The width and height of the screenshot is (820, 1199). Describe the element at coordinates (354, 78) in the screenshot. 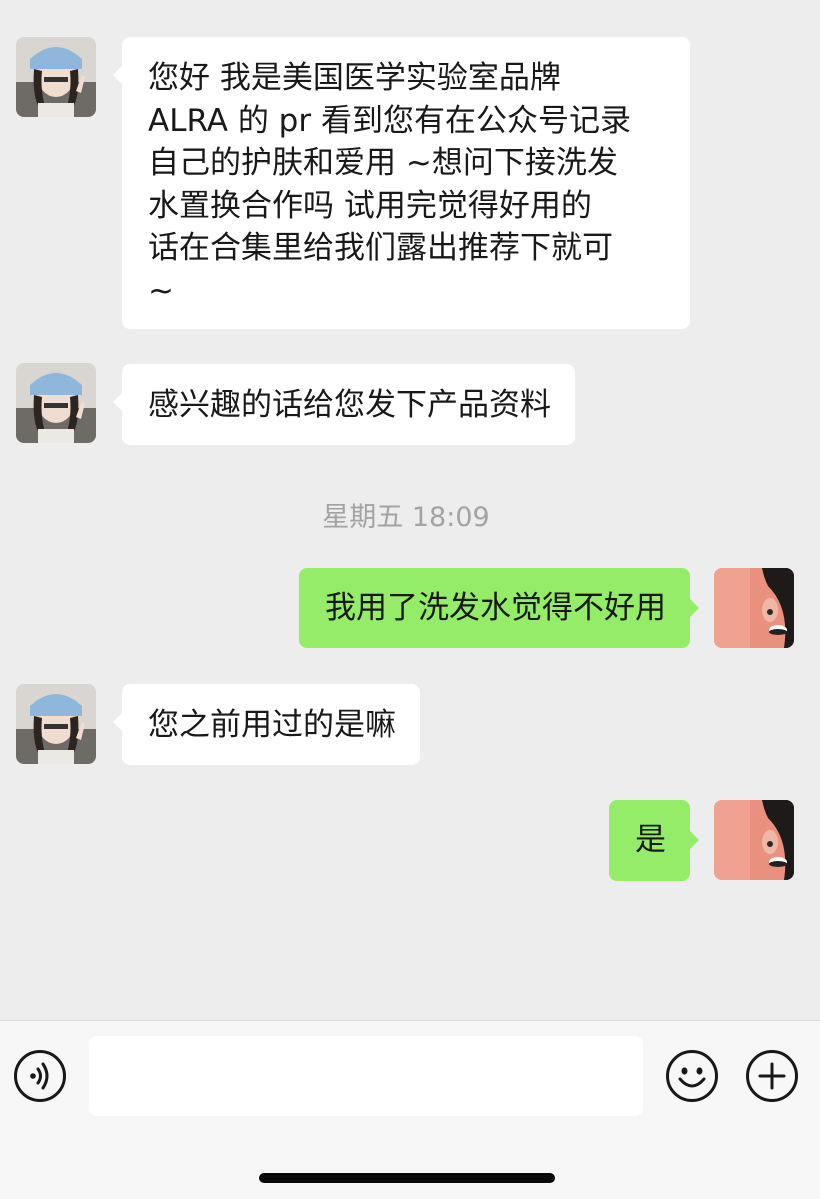

I see `message-line: 您好 我是美国医学实验室品牌` at that location.